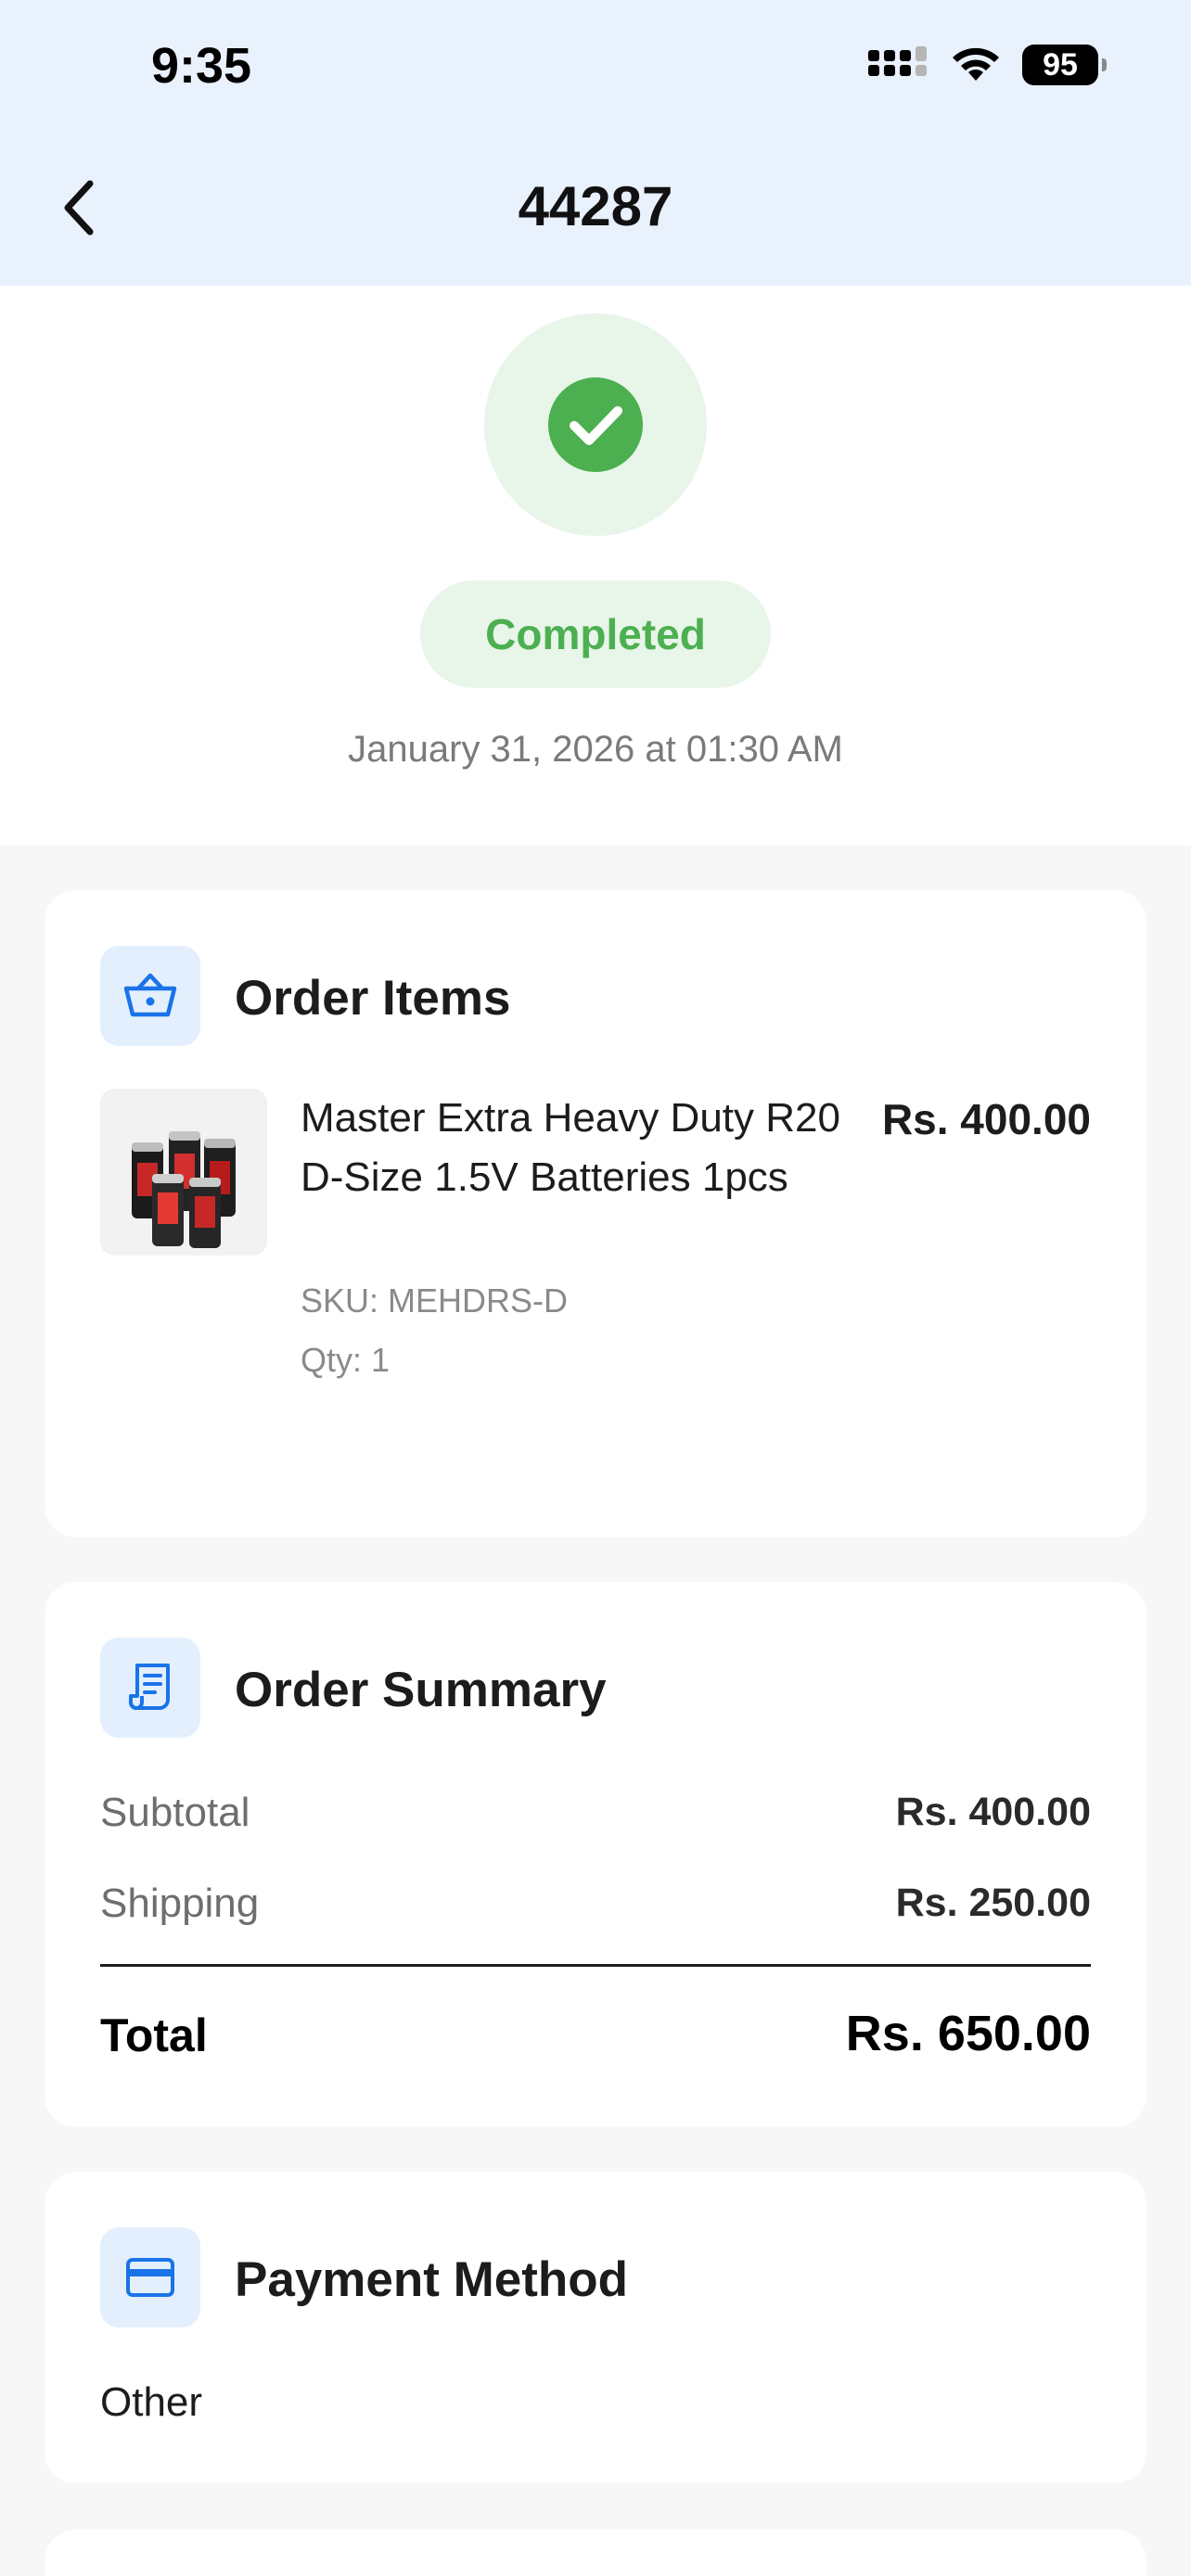  I want to click on total-label: Total, so click(154, 2035).